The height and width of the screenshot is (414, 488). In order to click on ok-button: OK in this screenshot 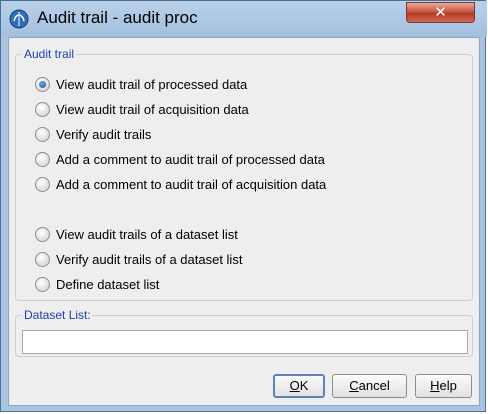, I will do `click(299, 386)`.